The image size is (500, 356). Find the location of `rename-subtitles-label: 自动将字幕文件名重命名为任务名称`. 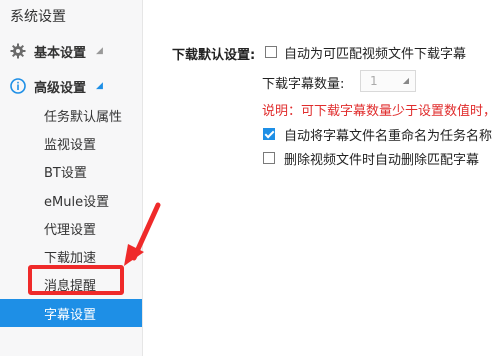

rename-subtitles-label: 自动将字幕文件名重命名为任务名称 is located at coordinates (388, 136).